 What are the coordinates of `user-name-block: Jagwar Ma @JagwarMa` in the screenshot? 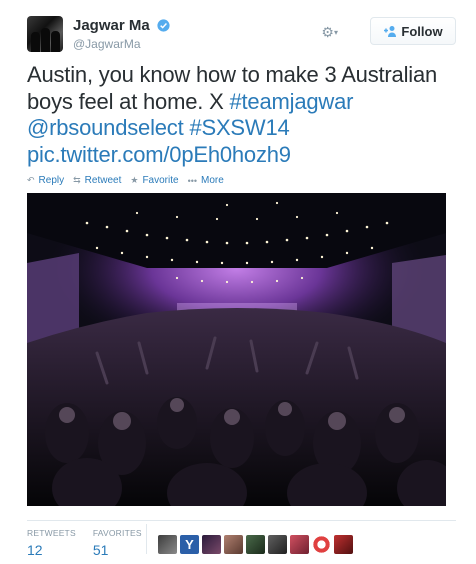 It's located at (121, 34).